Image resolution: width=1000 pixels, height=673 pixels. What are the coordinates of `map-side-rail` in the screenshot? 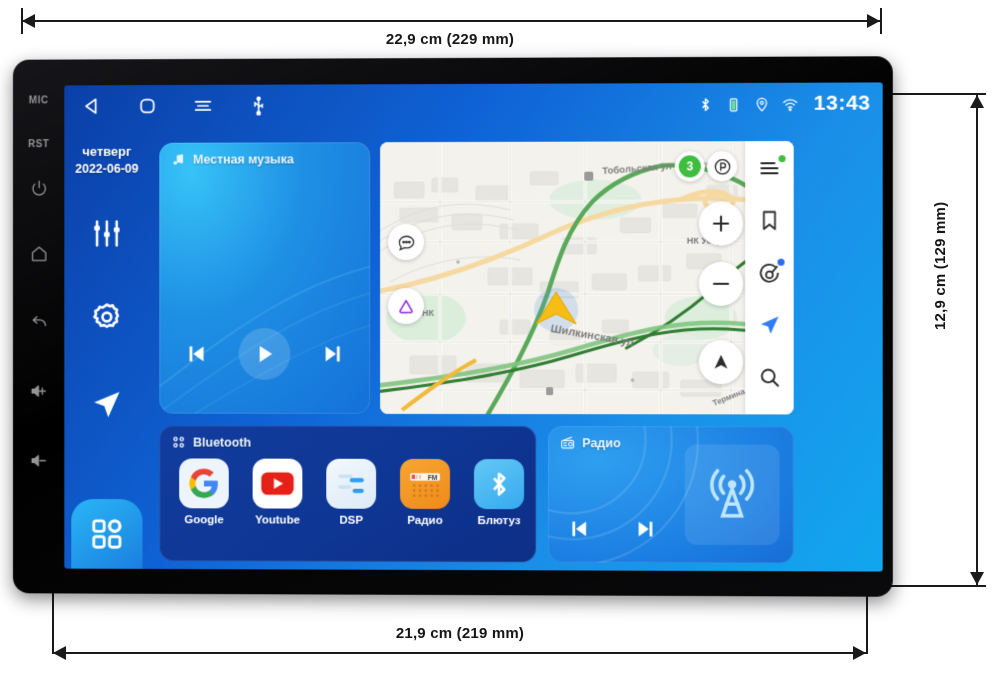 It's located at (769, 278).